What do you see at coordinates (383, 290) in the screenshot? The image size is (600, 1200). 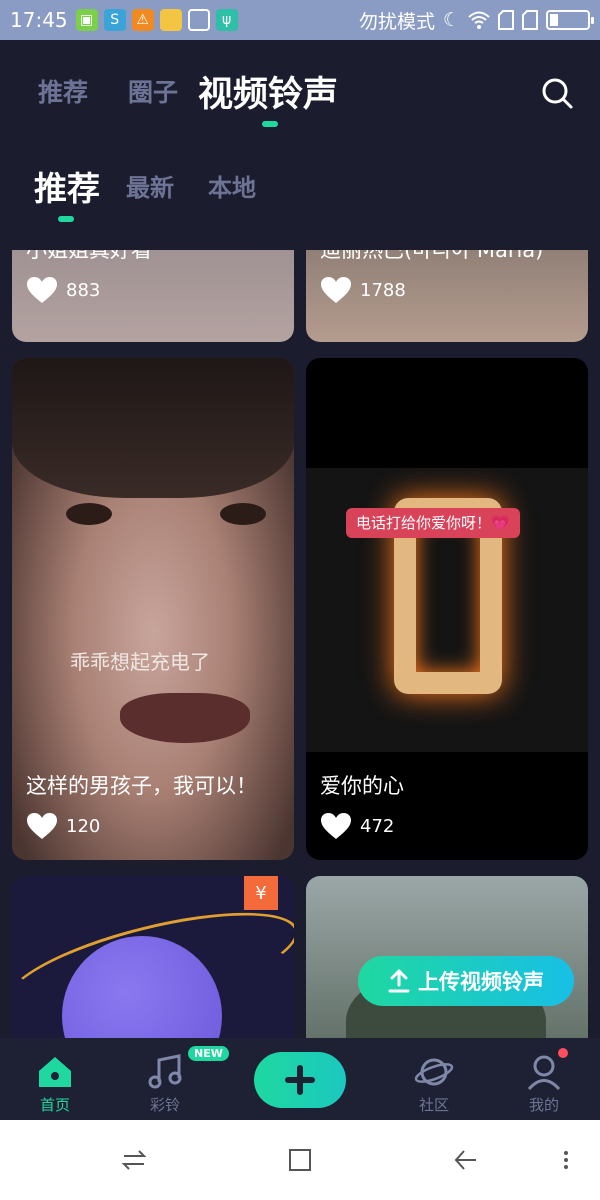 I see `like-number: 1788` at bounding box center [383, 290].